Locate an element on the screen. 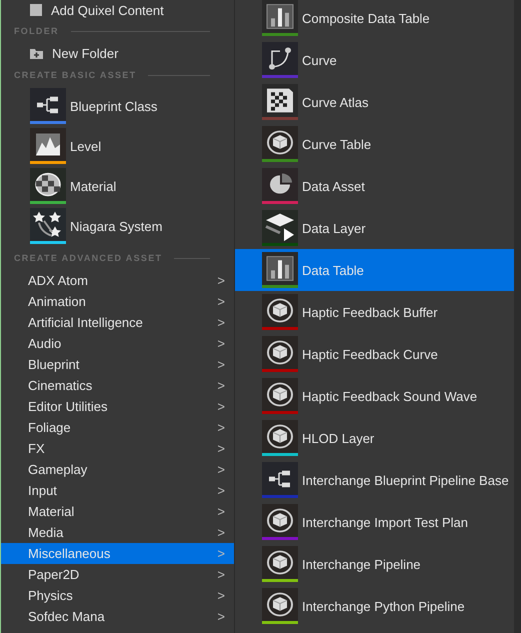  menu-item: Cinematics > is located at coordinates (117, 385).